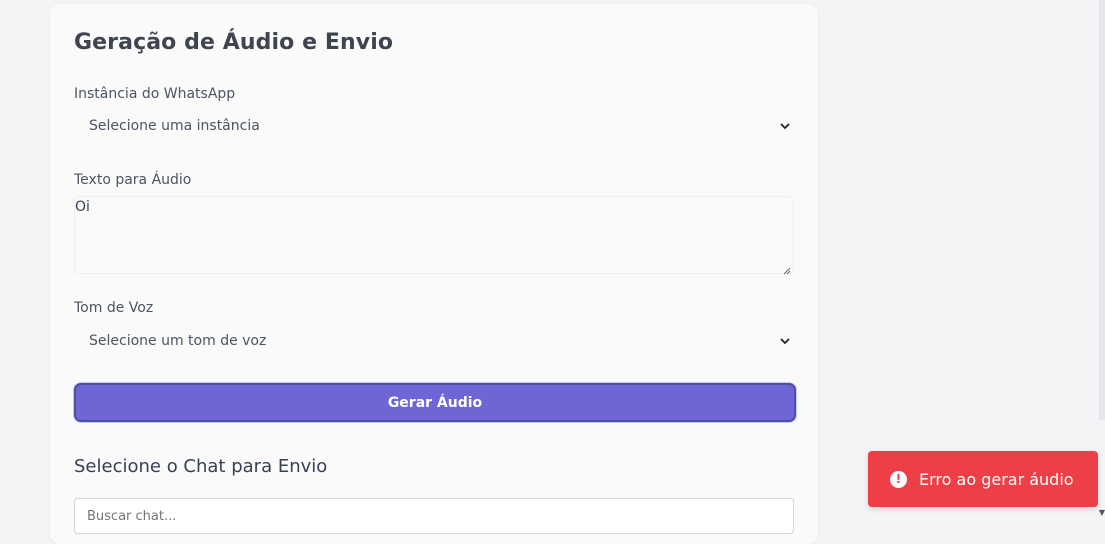 The width and height of the screenshot is (1105, 544). What do you see at coordinates (1102, 512) in the screenshot?
I see `scroll-down-arrow-icon: ▼` at bounding box center [1102, 512].